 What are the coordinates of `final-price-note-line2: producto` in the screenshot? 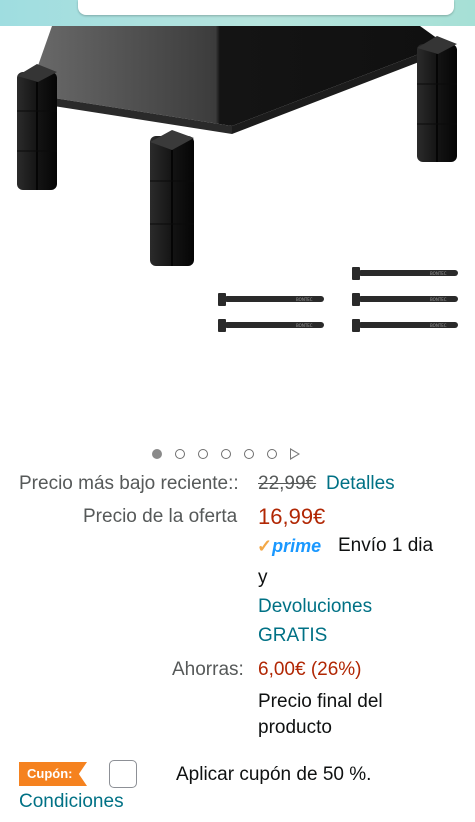 It's located at (295, 727).